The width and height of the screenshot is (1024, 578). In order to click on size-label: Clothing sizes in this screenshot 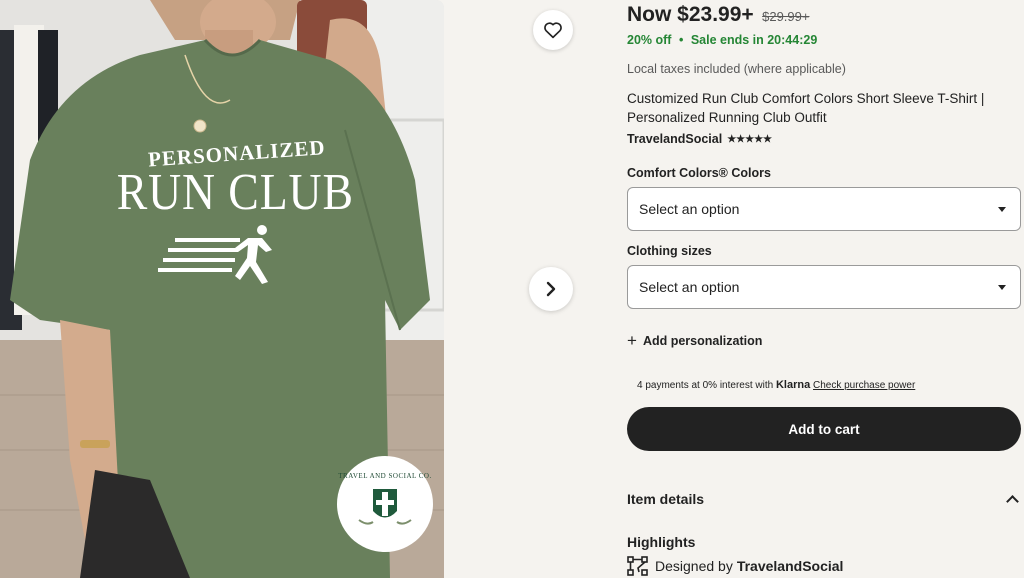, I will do `click(669, 251)`.